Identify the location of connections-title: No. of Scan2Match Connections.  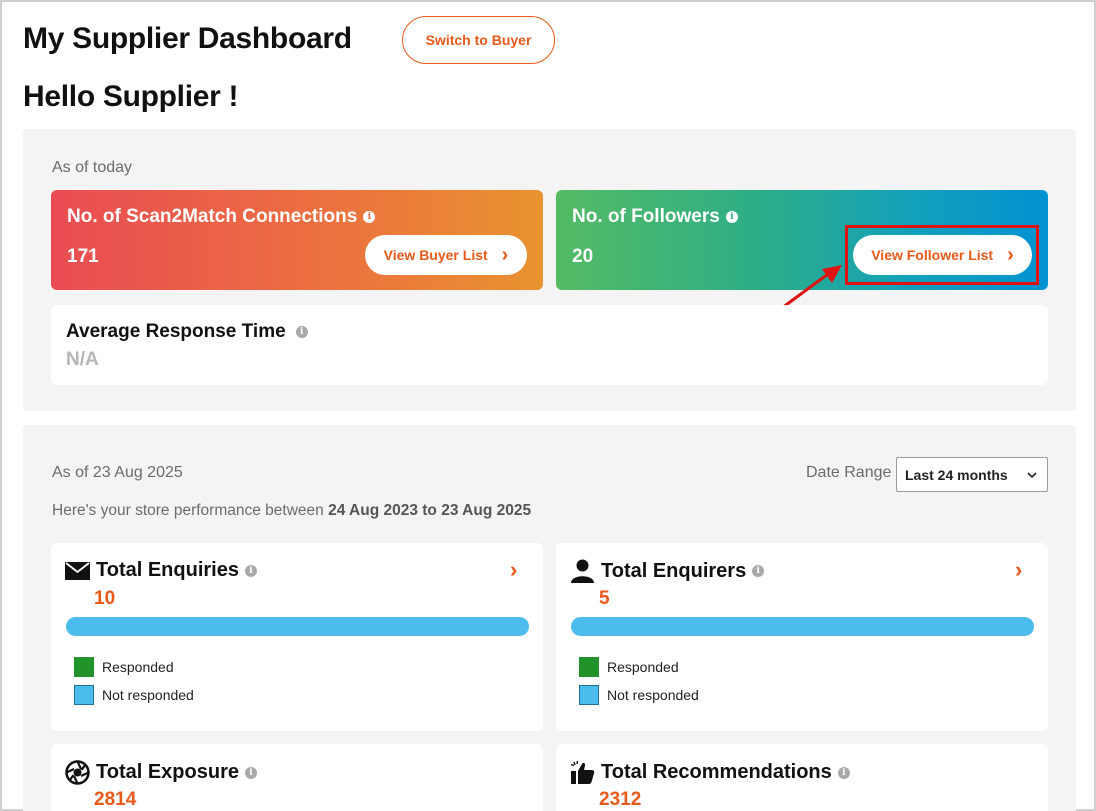
(212, 216).